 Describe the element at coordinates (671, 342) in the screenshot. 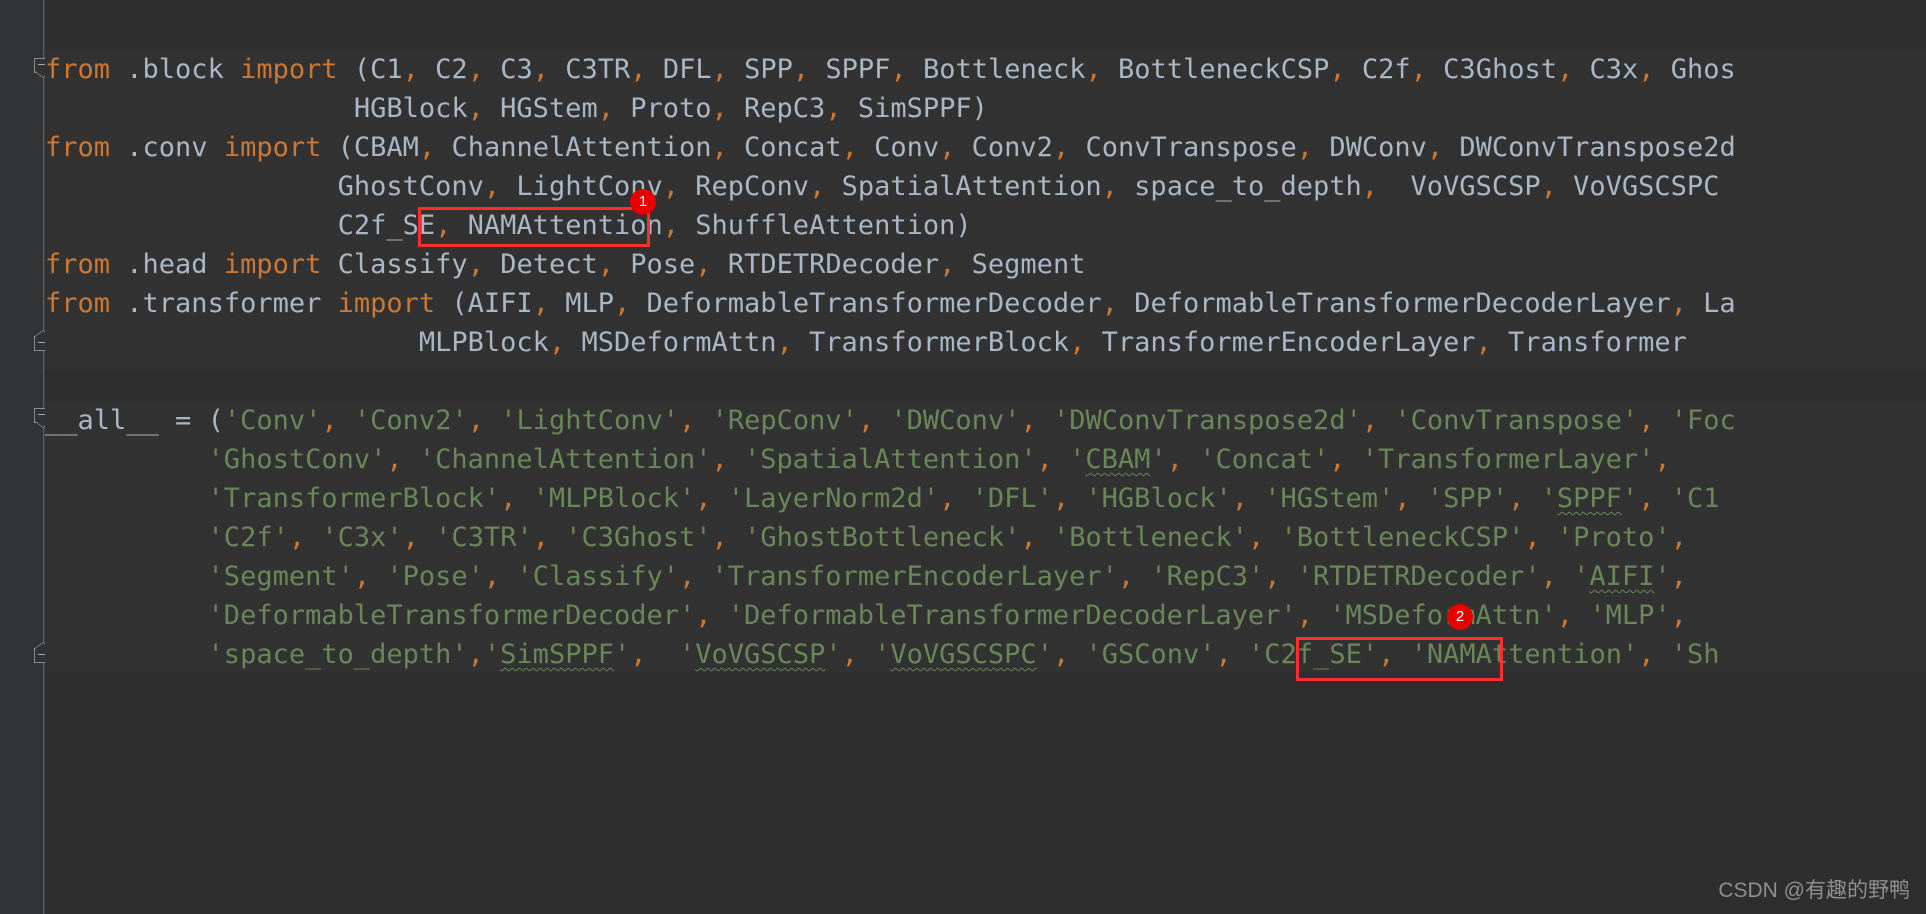

I see `code-token: MSDeformAttn` at that location.